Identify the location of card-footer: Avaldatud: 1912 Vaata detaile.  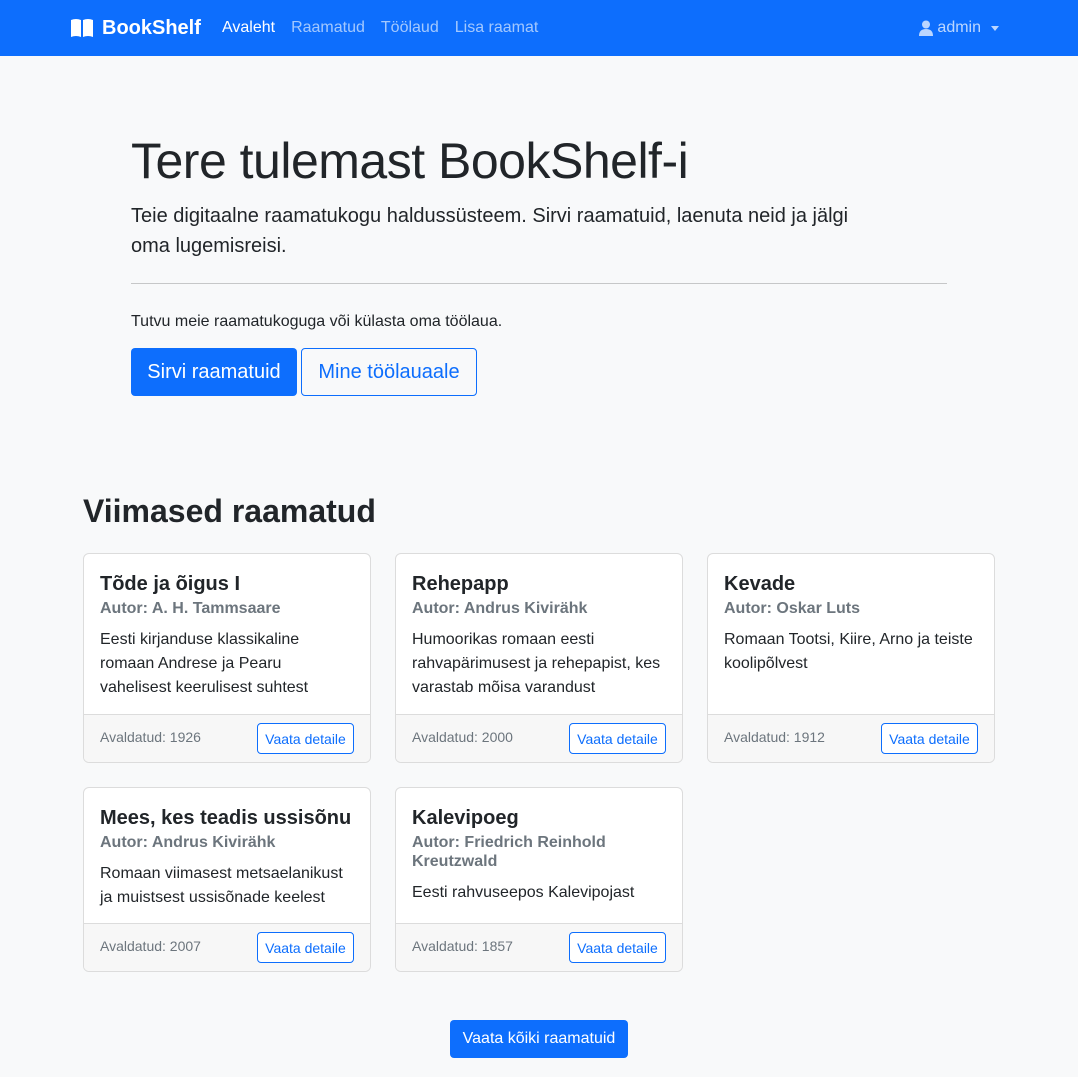
(851, 738).